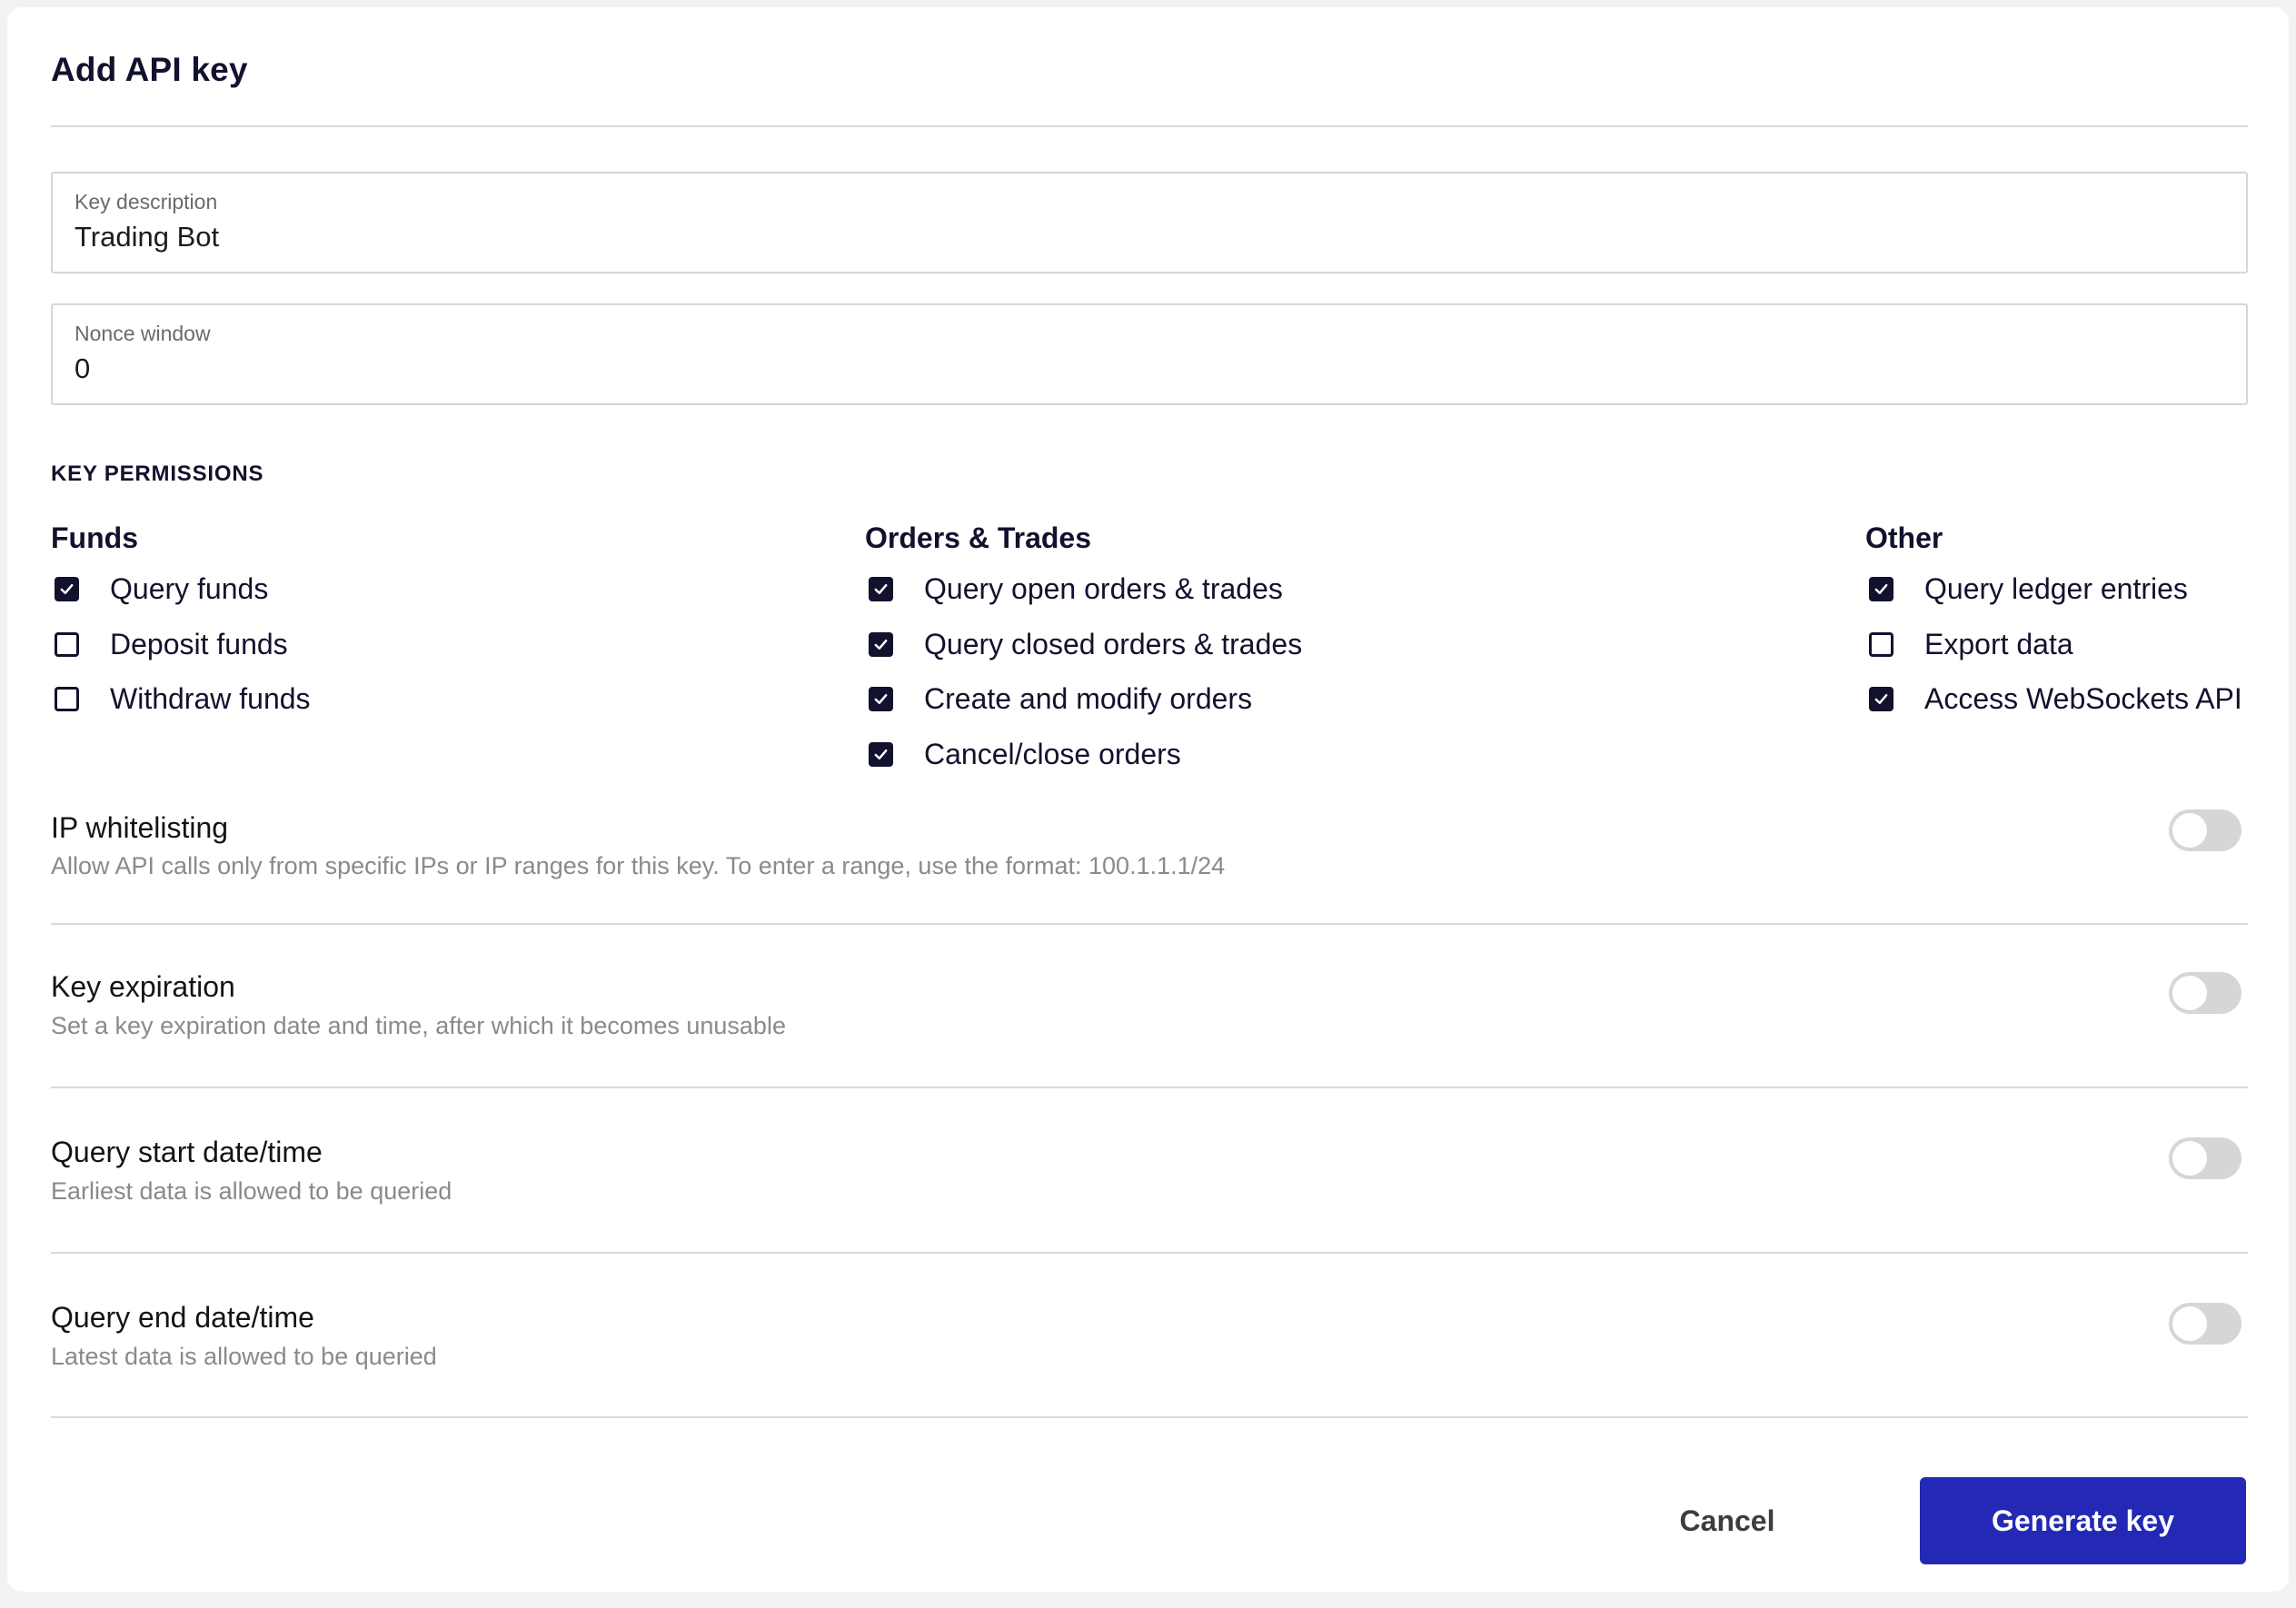 The image size is (2296, 1608). I want to click on permission-label: Query open orders & trades, so click(1103, 588).